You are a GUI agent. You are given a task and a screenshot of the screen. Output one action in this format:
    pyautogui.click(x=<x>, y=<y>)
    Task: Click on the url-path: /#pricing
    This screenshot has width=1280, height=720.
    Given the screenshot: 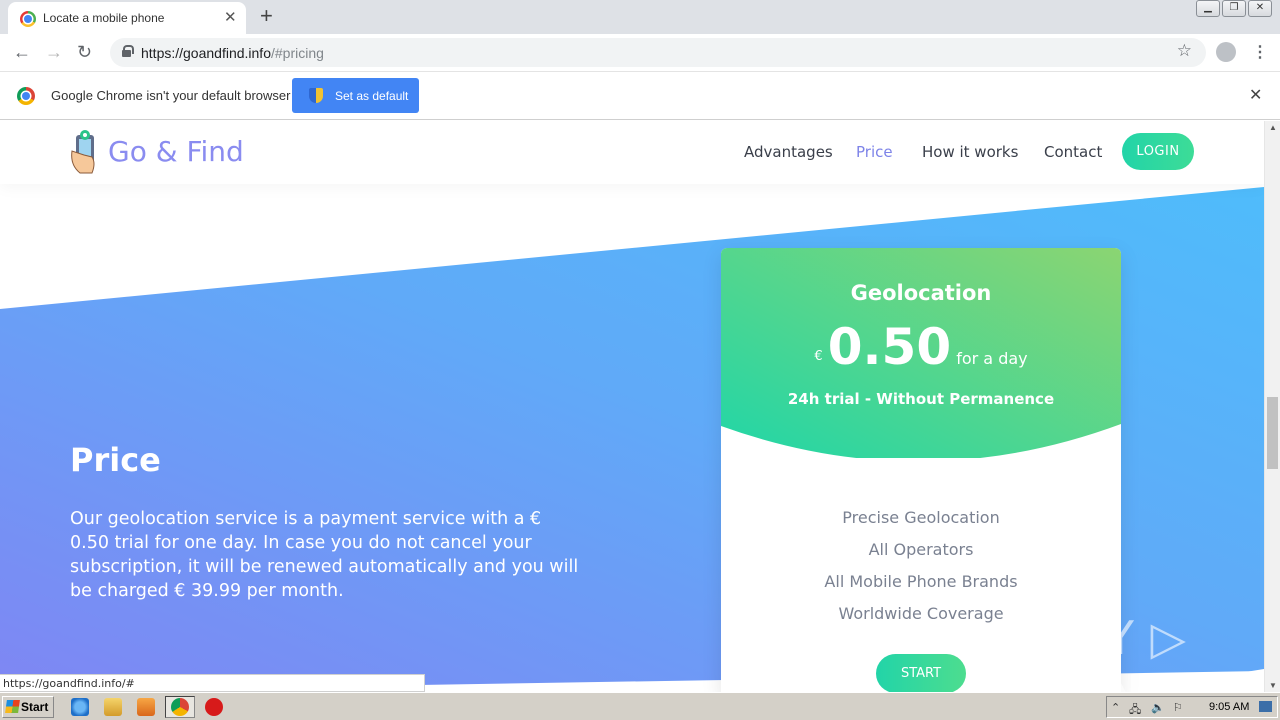 What is the action you would take?
    pyautogui.click(x=297, y=53)
    